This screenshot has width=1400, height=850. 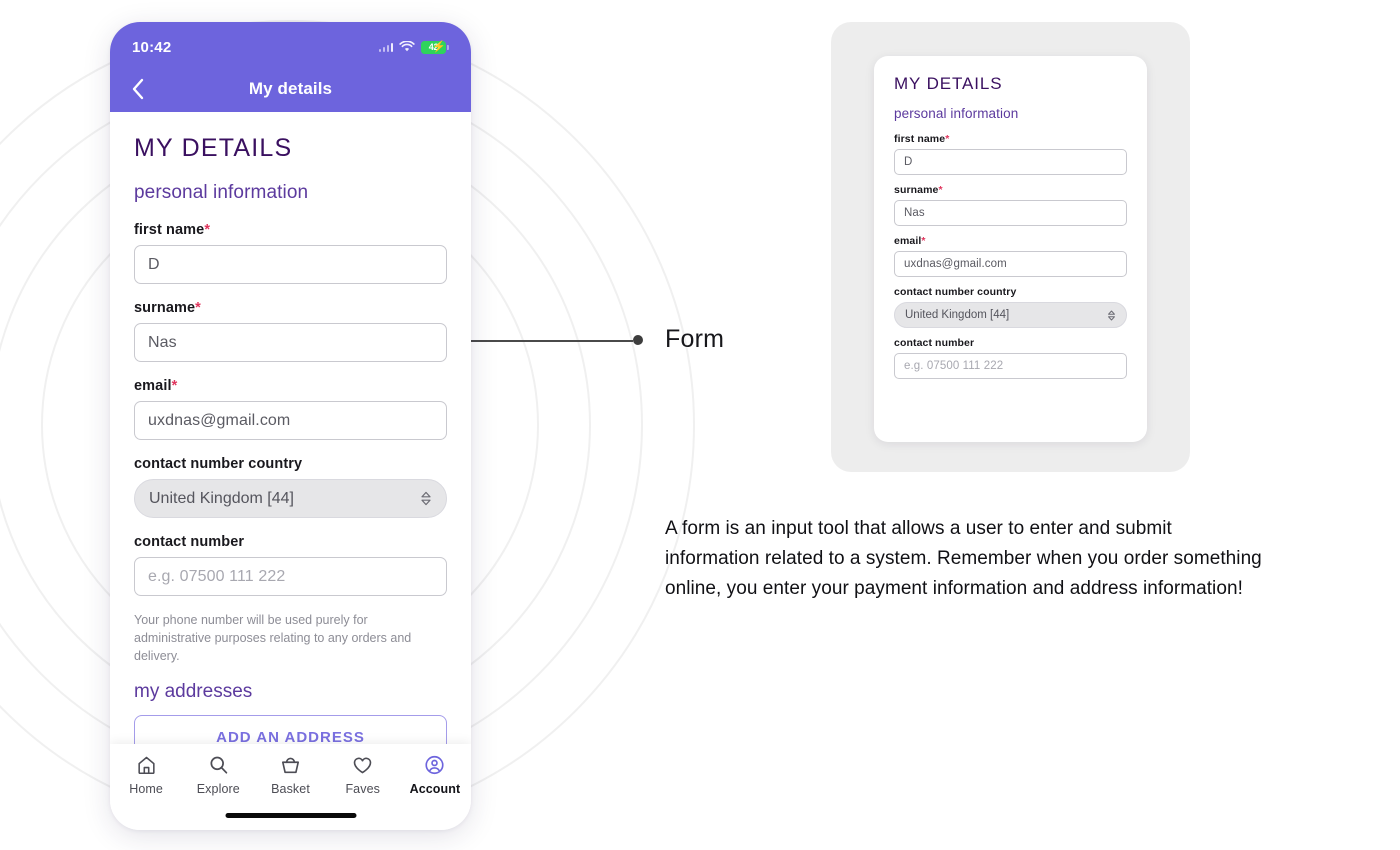 I want to click on tab-label: Home, so click(x=146, y=789).